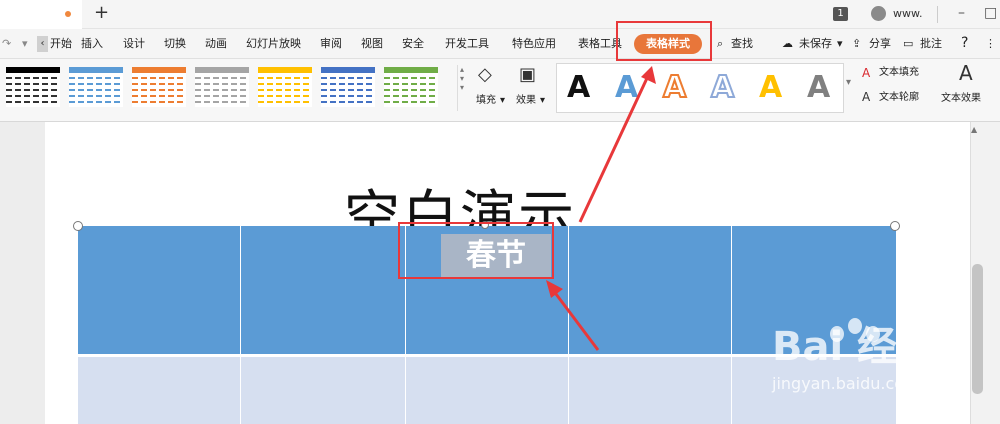 This screenshot has height=424, width=1000. What do you see at coordinates (961, 13) in the screenshot?
I see `minimize-button: –` at bounding box center [961, 13].